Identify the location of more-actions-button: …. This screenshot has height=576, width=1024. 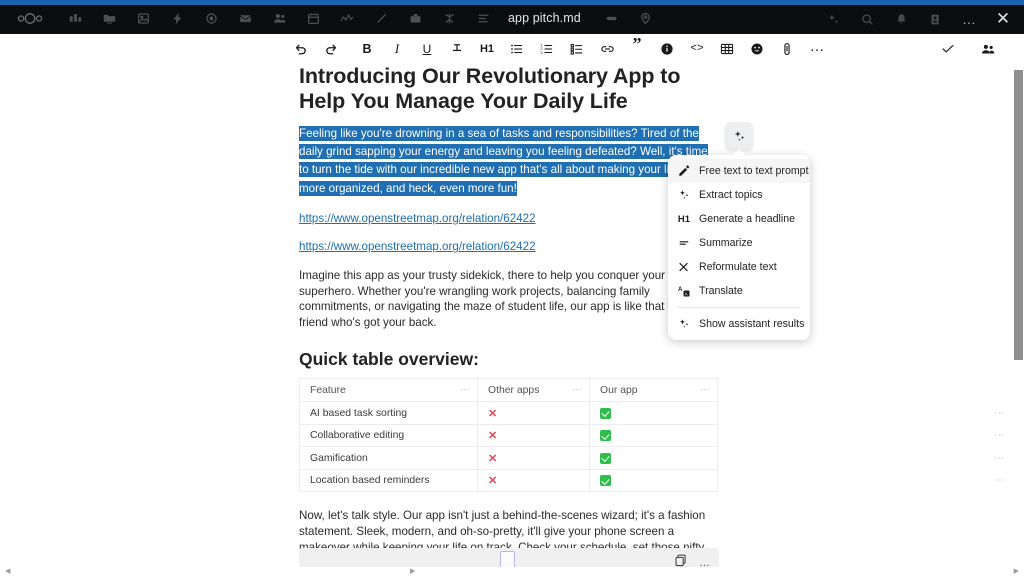
(817, 49).